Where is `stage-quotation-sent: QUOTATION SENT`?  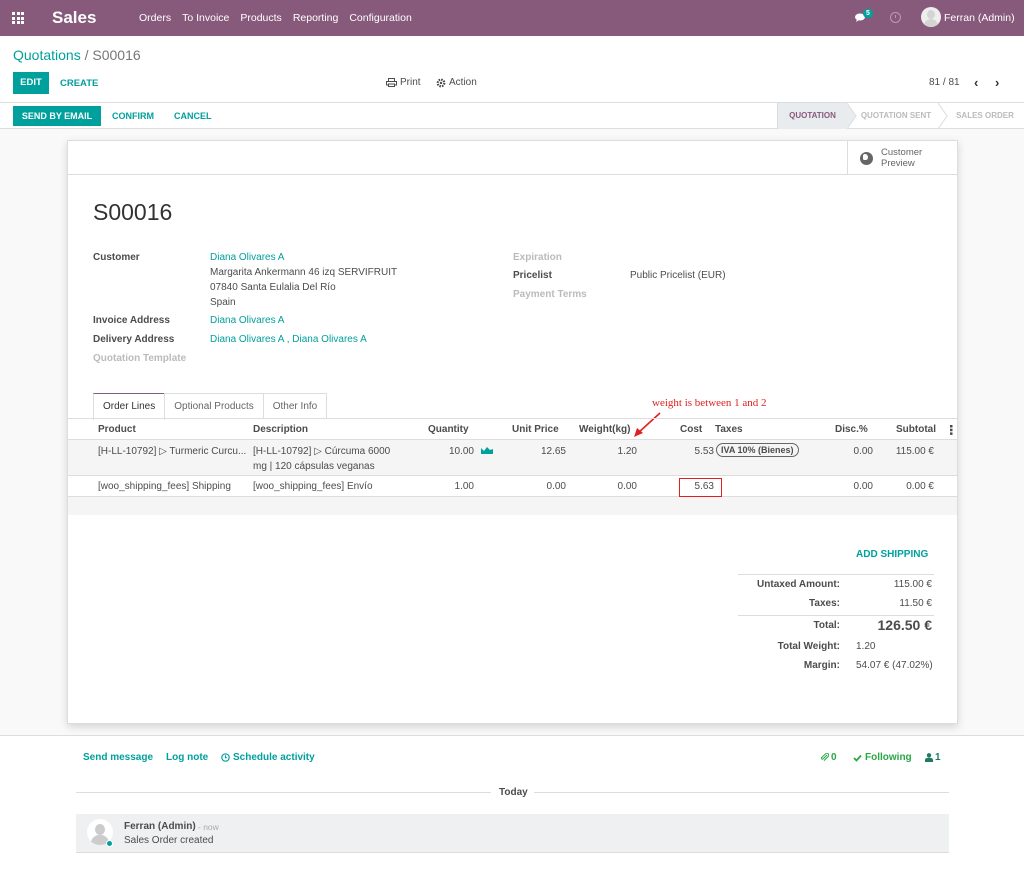 stage-quotation-sent: QUOTATION SENT is located at coordinates (896, 116).